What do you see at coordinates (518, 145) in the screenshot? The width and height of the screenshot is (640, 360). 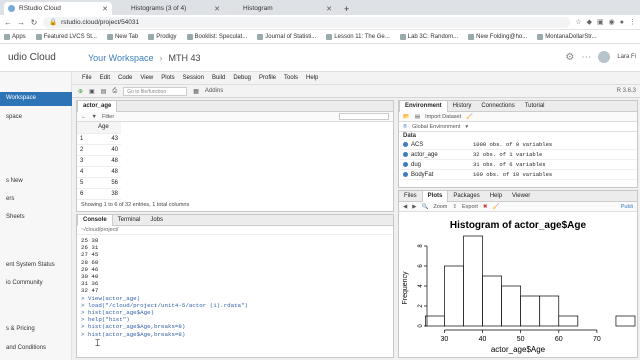 I see `env-item: ACS 1000 obs. of 9 variables` at bounding box center [518, 145].